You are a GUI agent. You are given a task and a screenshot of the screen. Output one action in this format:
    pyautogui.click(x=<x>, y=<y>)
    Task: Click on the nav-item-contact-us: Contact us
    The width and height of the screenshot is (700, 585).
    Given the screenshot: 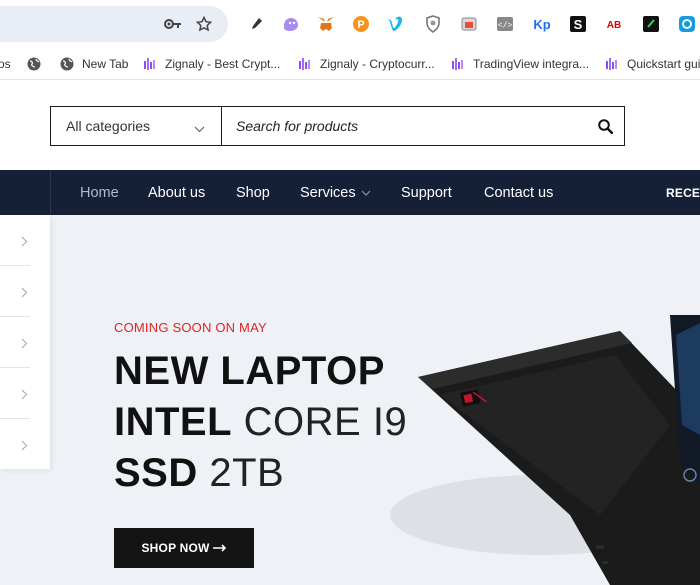 What is the action you would take?
    pyautogui.click(x=518, y=192)
    